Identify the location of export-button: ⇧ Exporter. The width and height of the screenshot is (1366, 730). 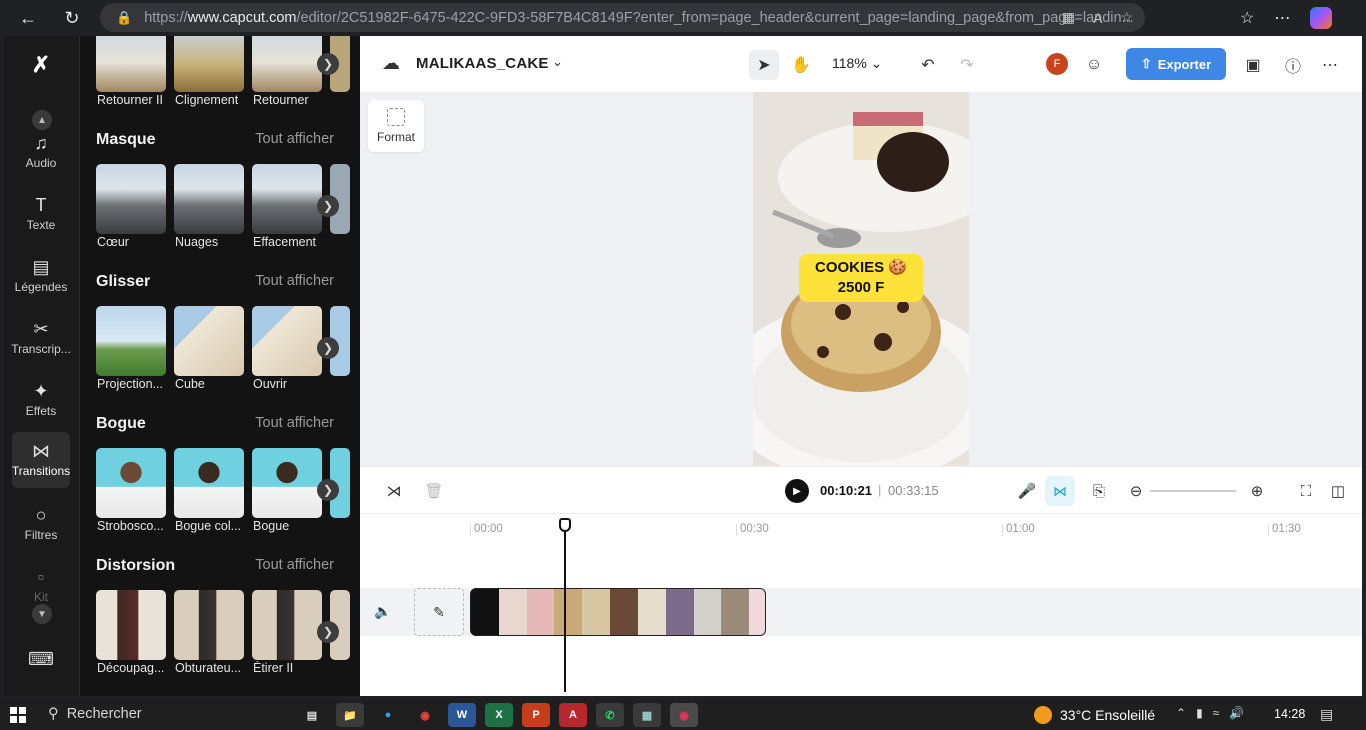
(1176, 64).